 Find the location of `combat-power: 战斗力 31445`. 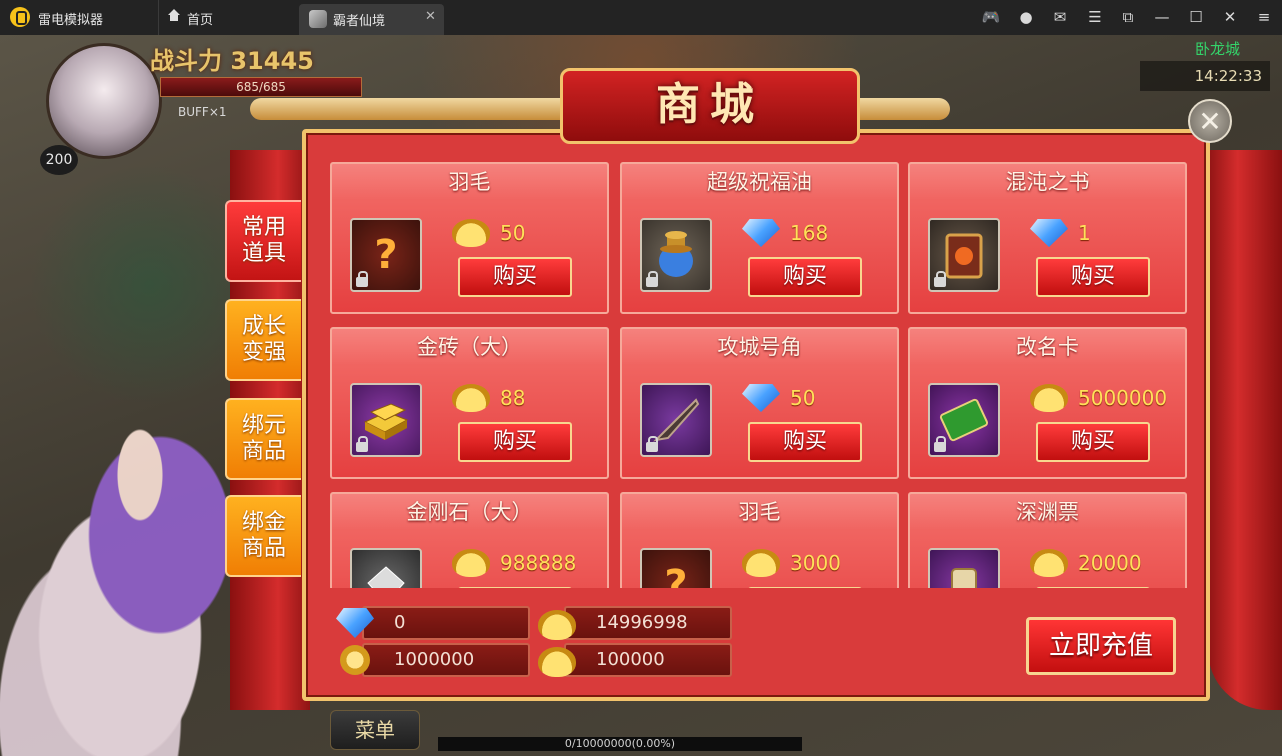

combat-power: 战斗力 31445 is located at coordinates (232, 61).